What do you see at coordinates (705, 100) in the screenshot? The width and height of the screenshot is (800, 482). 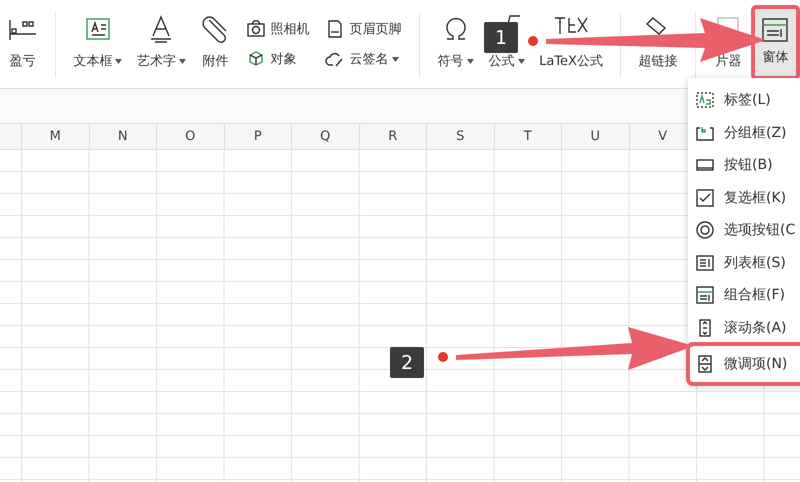 I see `label-icon` at bounding box center [705, 100].